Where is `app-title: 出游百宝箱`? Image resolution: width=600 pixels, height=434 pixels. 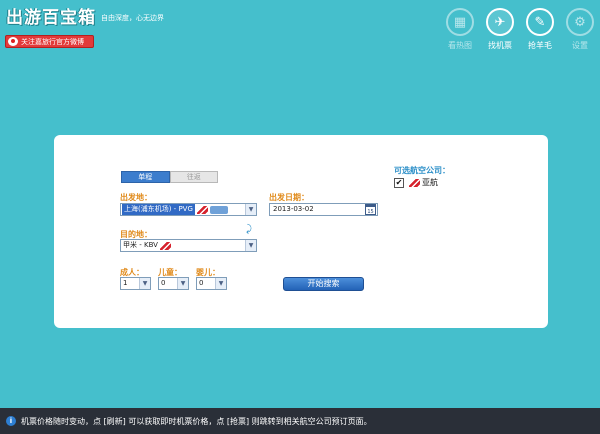
app-title: 出游百宝箱 is located at coordinates (51, 18).